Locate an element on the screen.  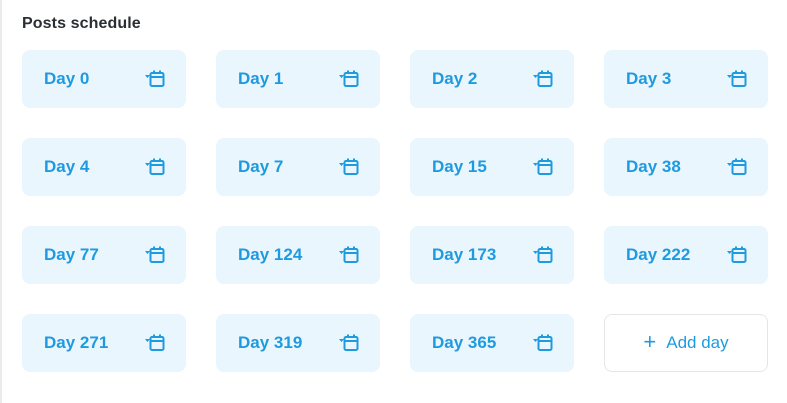
day-card: Day 222 is located at coordinates (686, 255).